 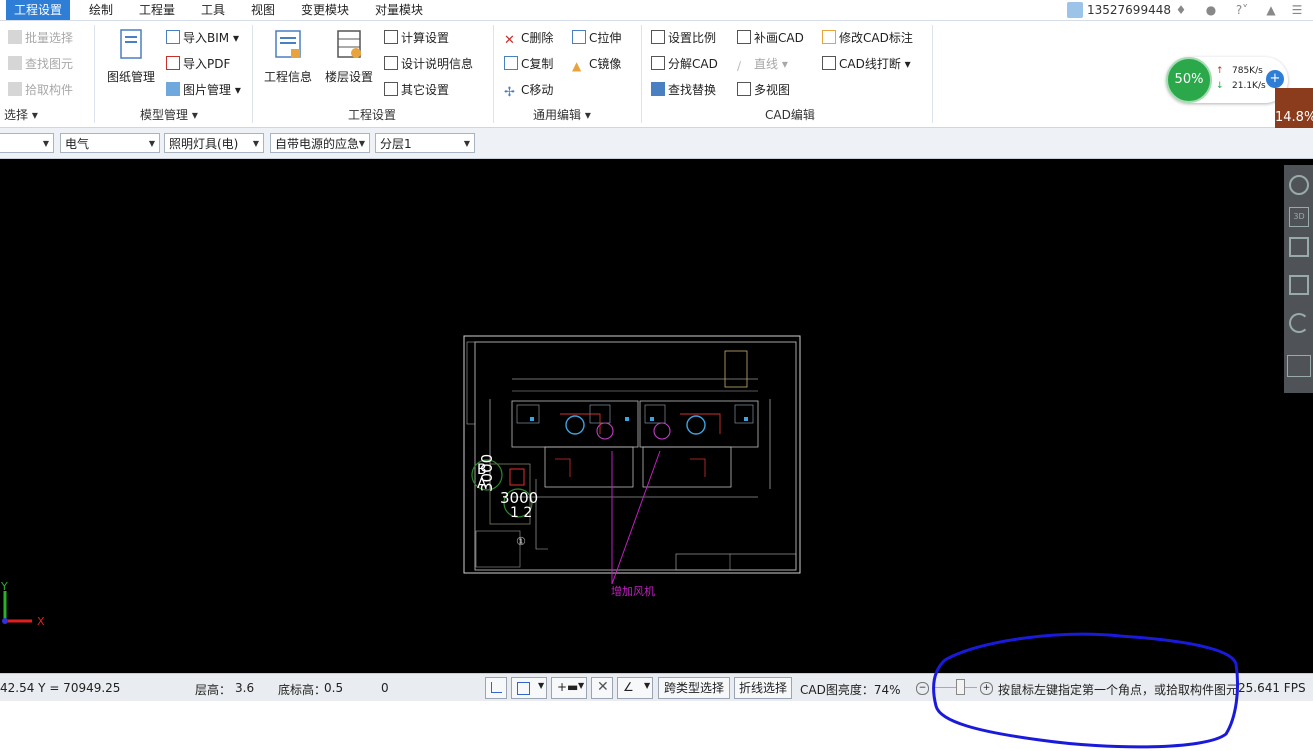 What do you see at coordinates (1271, 10) in the screenshot?
I see `skin-icon: ▲` at bounding box center [1271, 10].